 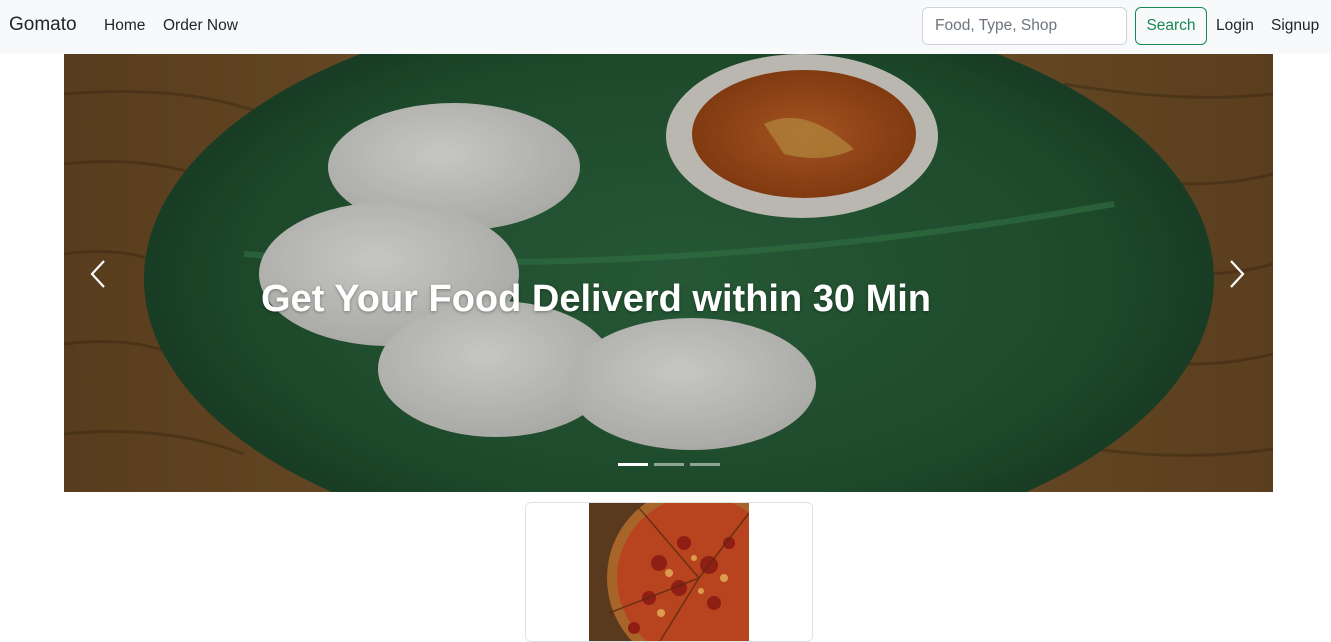 What do you see at coordinates (200, 26) in the screenshot?
I see `nav-link-order-now: Order Now` at bounding box center [200, 26].